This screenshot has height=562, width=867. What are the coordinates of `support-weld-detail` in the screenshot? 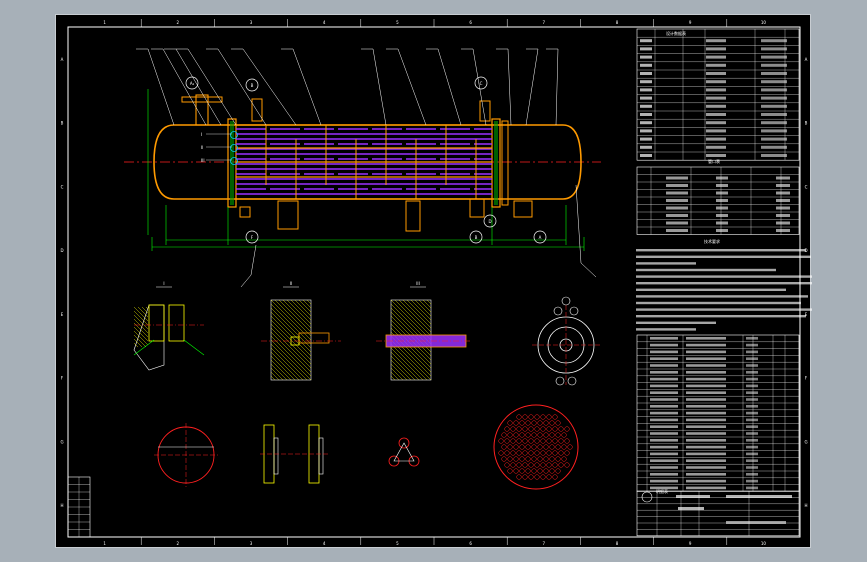 It's located at (294, 454).